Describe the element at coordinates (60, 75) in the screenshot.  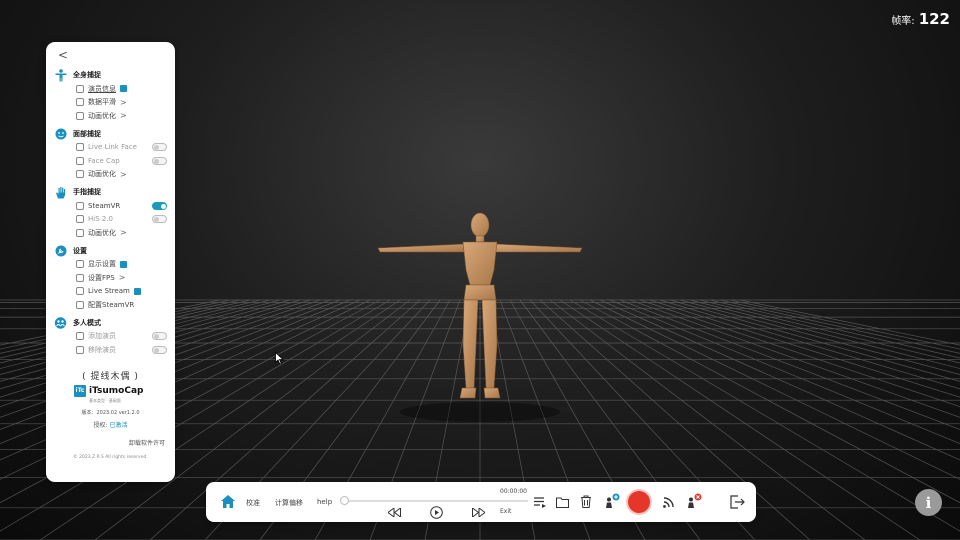
I see `person-icon` at that location.